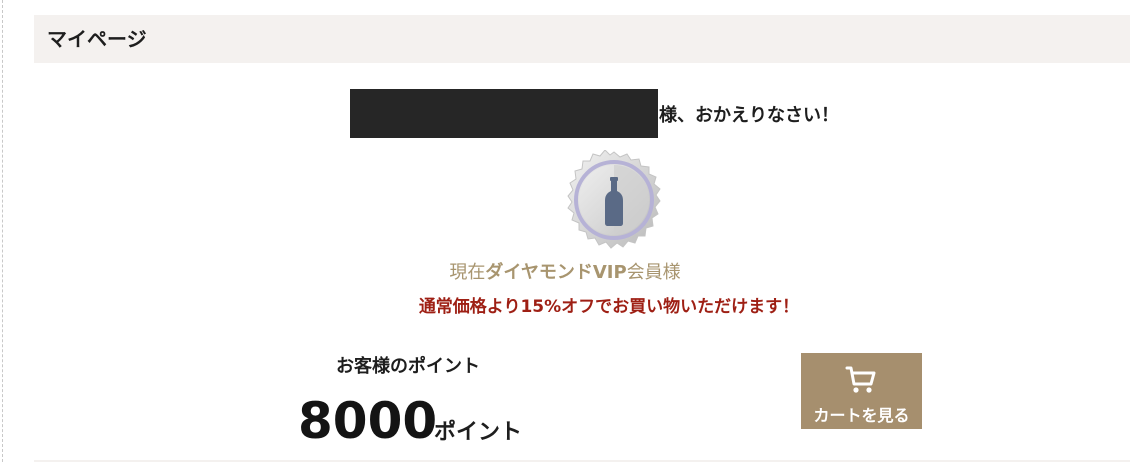  Describe the element at coordinates (860, 379) in the screenshot. I see `cart-icon` at that location.